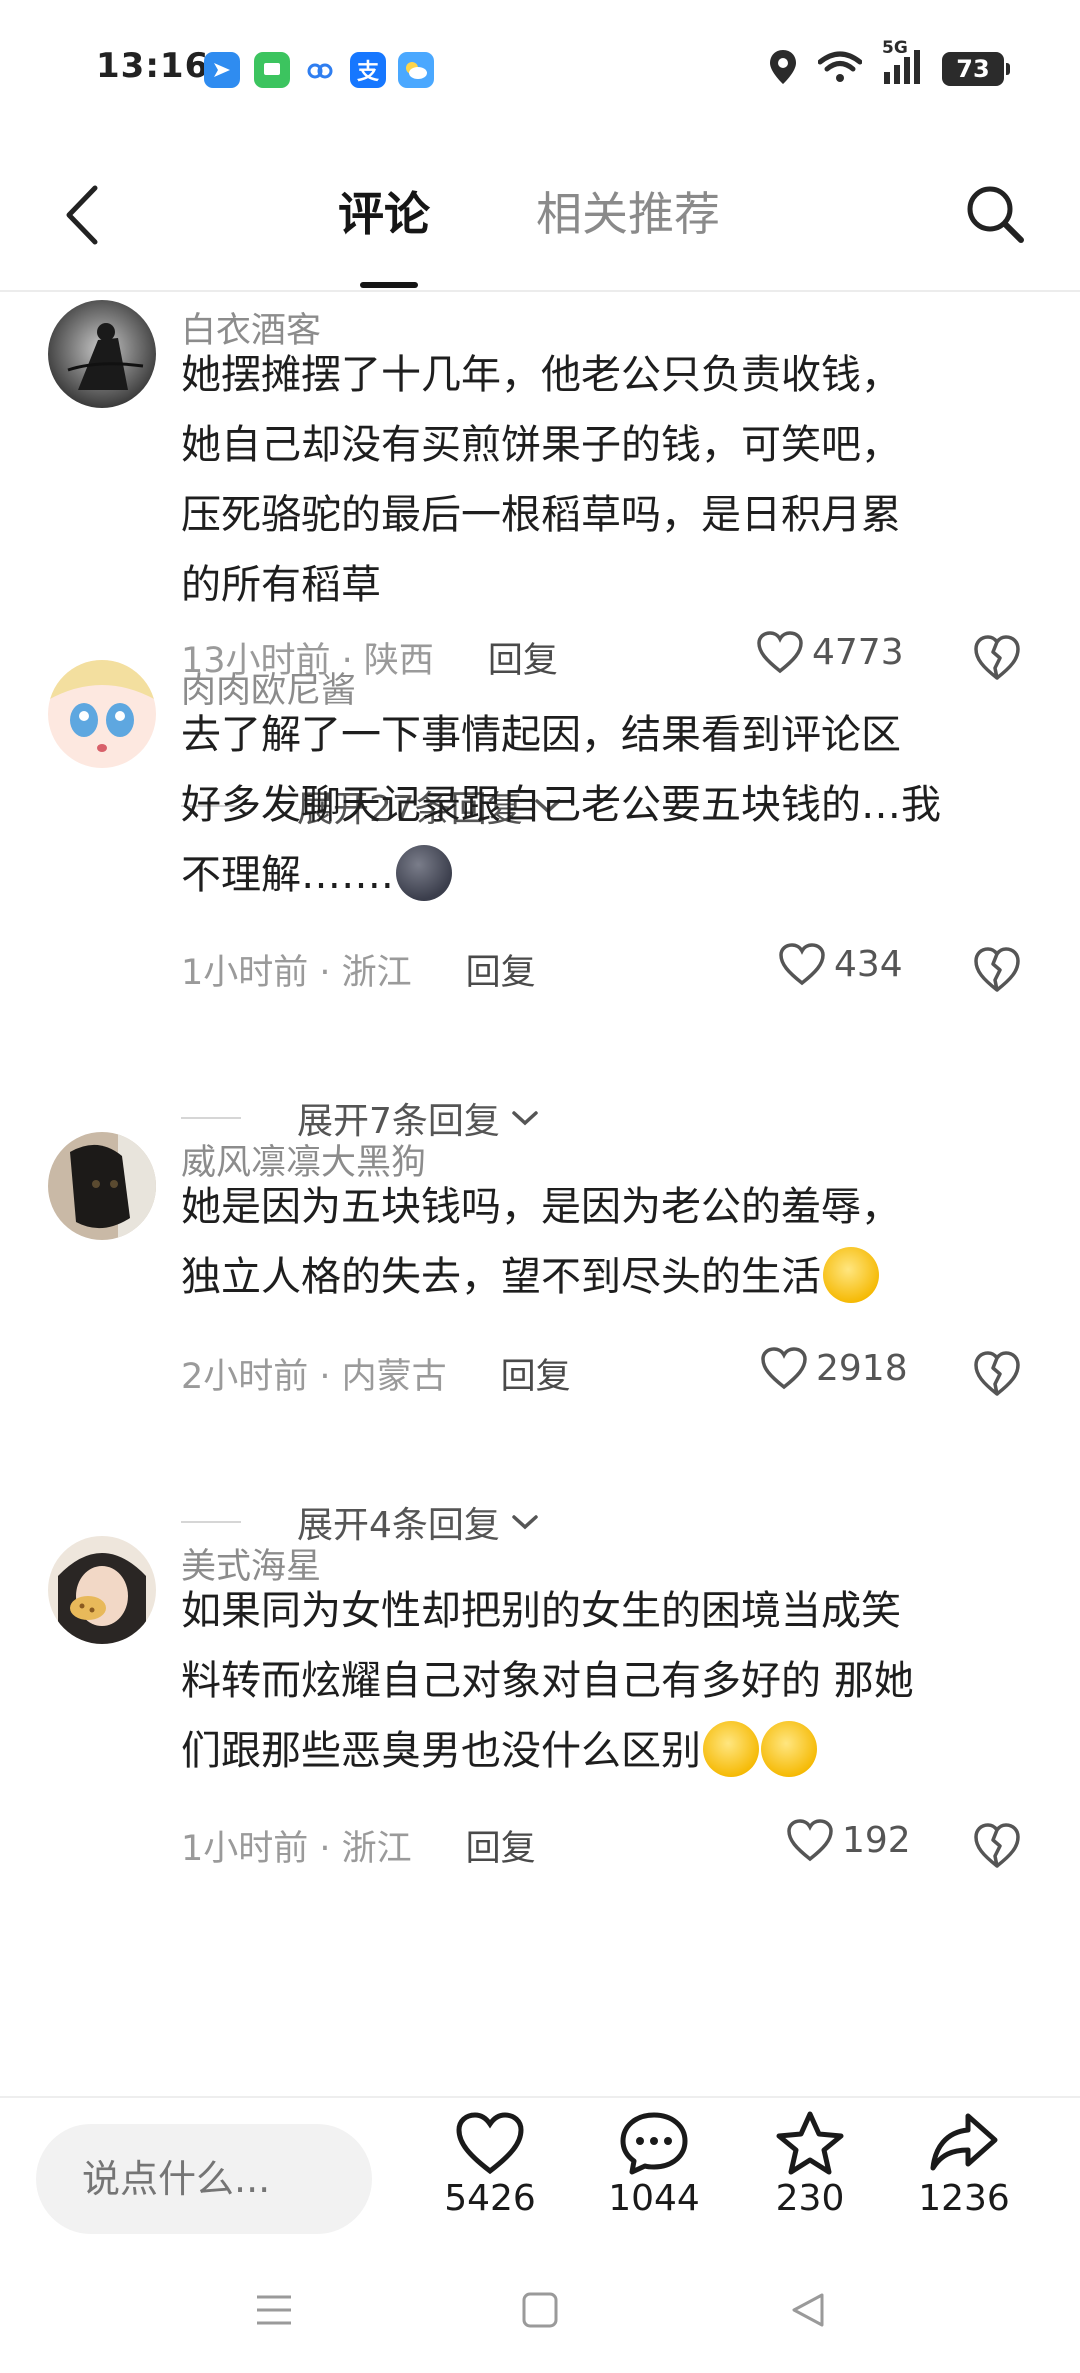 Image resolution: width=1080 pixels, height=2373 pixels. What do you see at coordinates (876, 1840) in the screenshot?
I see `like-count: 192` at bounding box center [876, 1840].